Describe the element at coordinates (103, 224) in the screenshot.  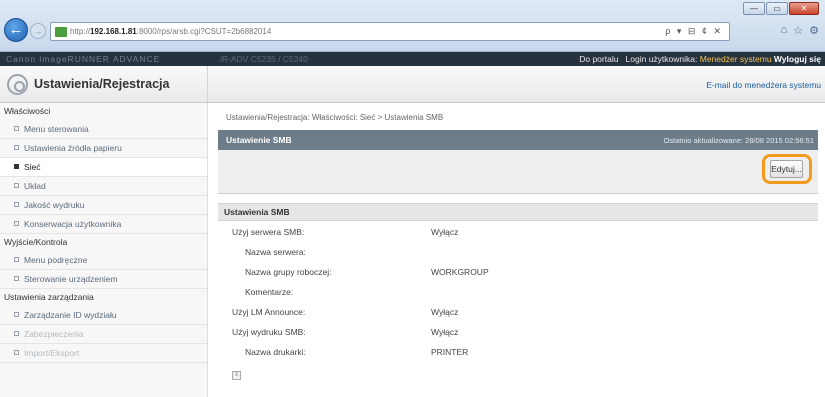
I see `sidebar-item-user-maintenance: Konserwacja użytkownika` at that location.